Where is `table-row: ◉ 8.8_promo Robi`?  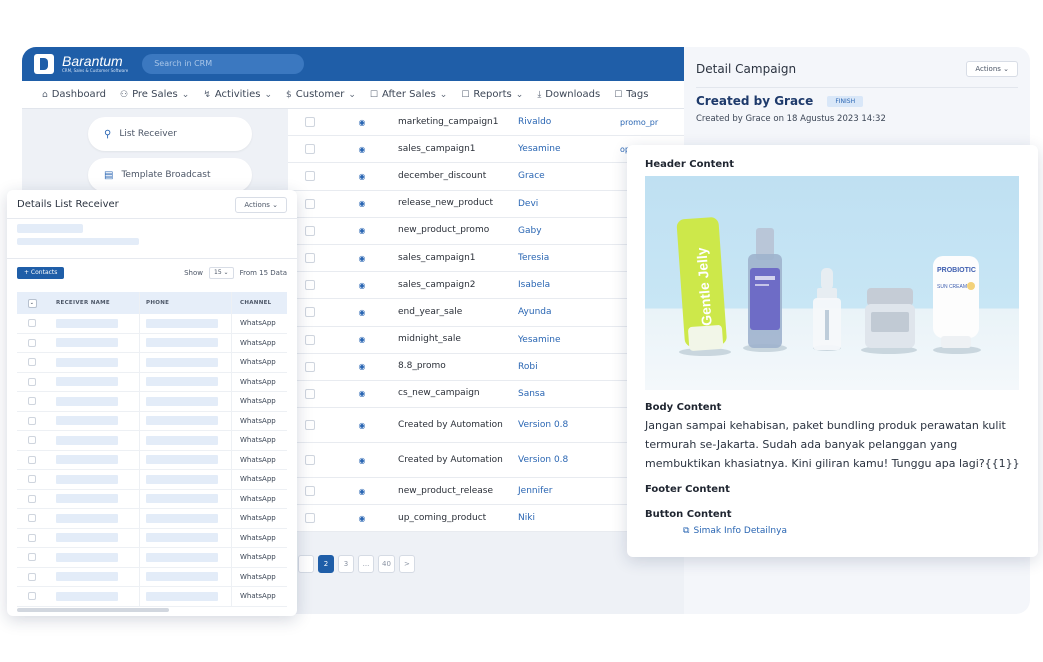
table-row: ◉ 8.8_promo Robi is located at coordinates (486, 367).